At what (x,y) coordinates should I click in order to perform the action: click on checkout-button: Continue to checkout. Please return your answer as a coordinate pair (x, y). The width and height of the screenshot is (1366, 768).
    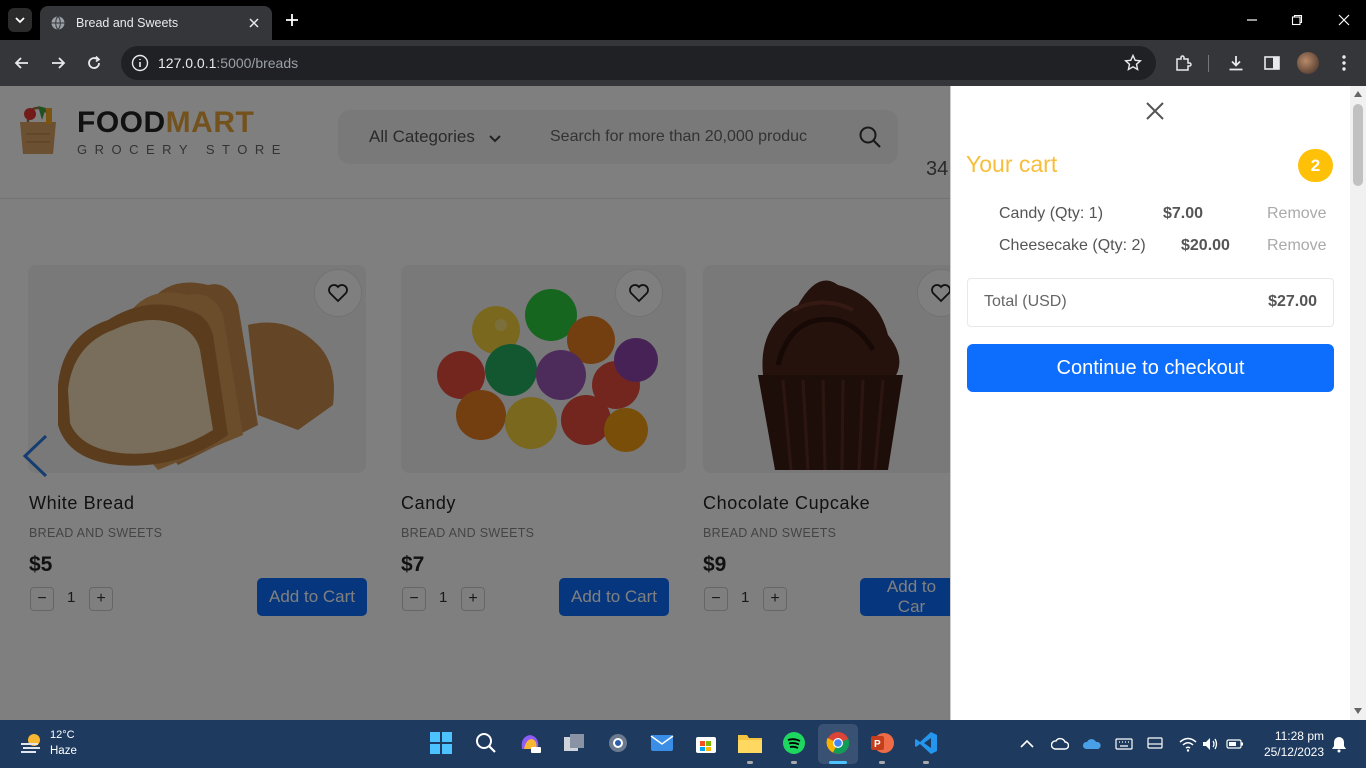
    Looking at the image, I should click on (1150, 368).